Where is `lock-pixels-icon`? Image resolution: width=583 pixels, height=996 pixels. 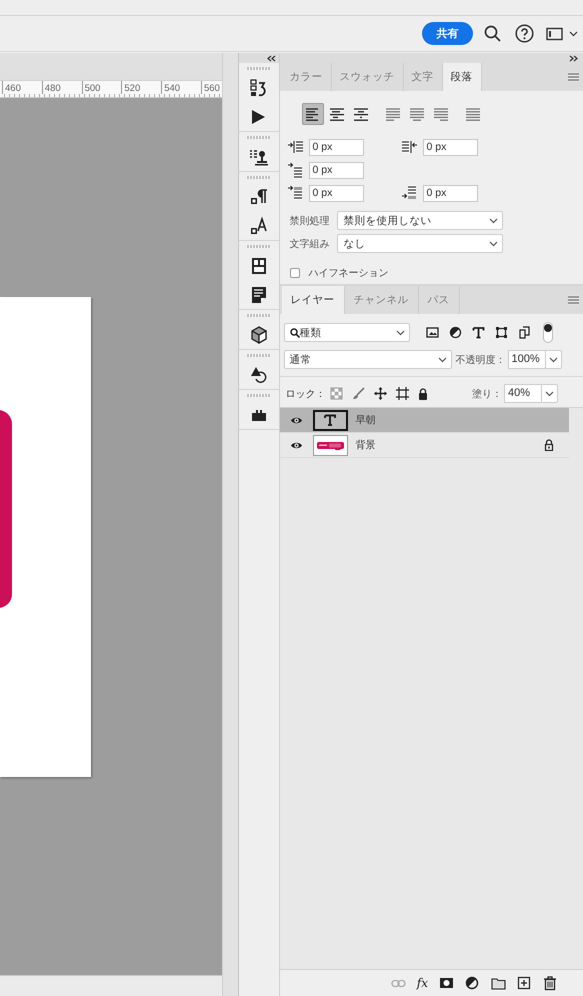 lock-pixels-icon is located at coordinates (336, 393).